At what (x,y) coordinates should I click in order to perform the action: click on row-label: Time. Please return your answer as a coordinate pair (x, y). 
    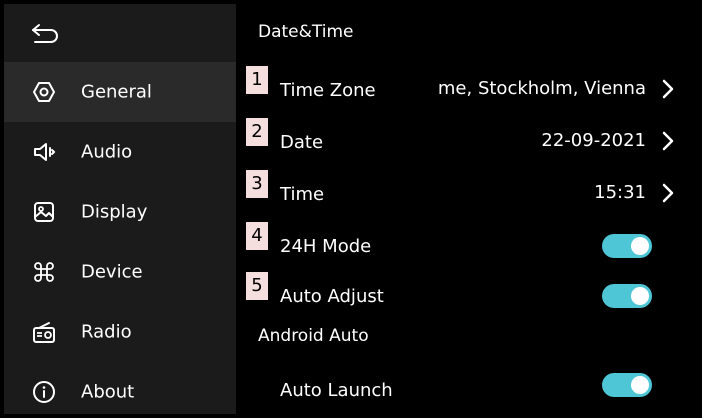
    Looking at the image, I should click on (302, 194).